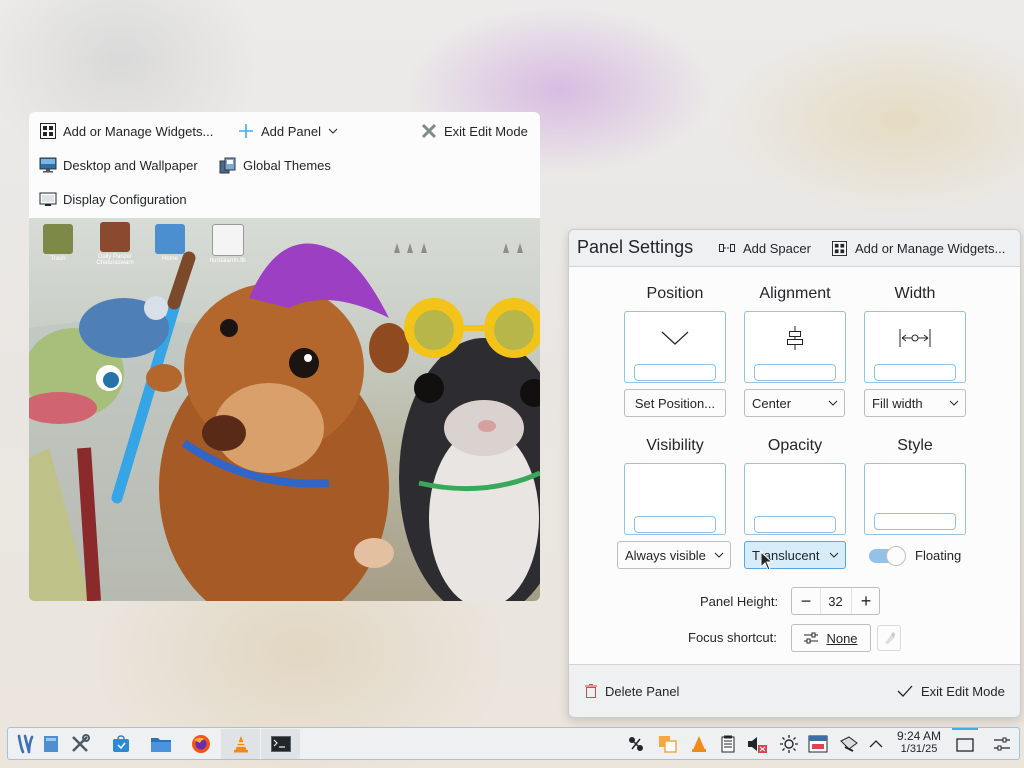 Image resolution: width=1024 pixels, height=768 pixels. I want to click on visibility-title: Visibility, so click(675, 445).